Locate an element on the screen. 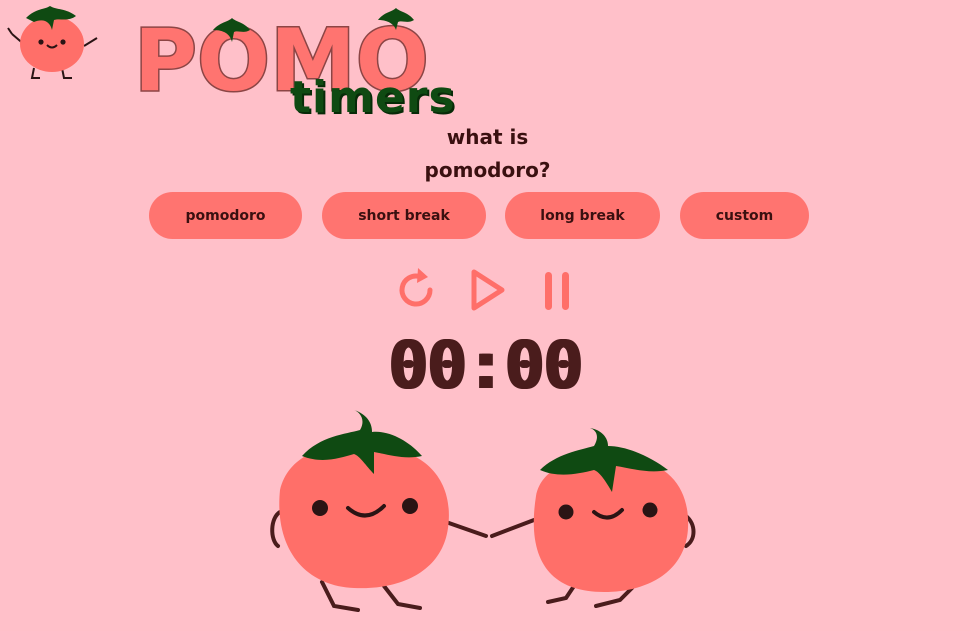  short-break-mode-button: short break is located at coordinates (404, 215).